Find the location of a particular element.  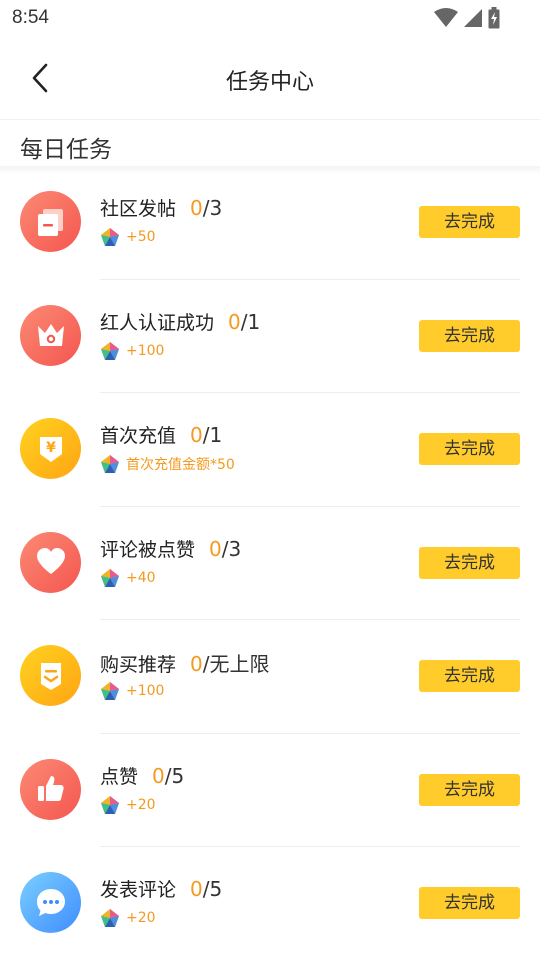

task-title-line: 发表评论 0 /5 is located at coordinates (161, 888).